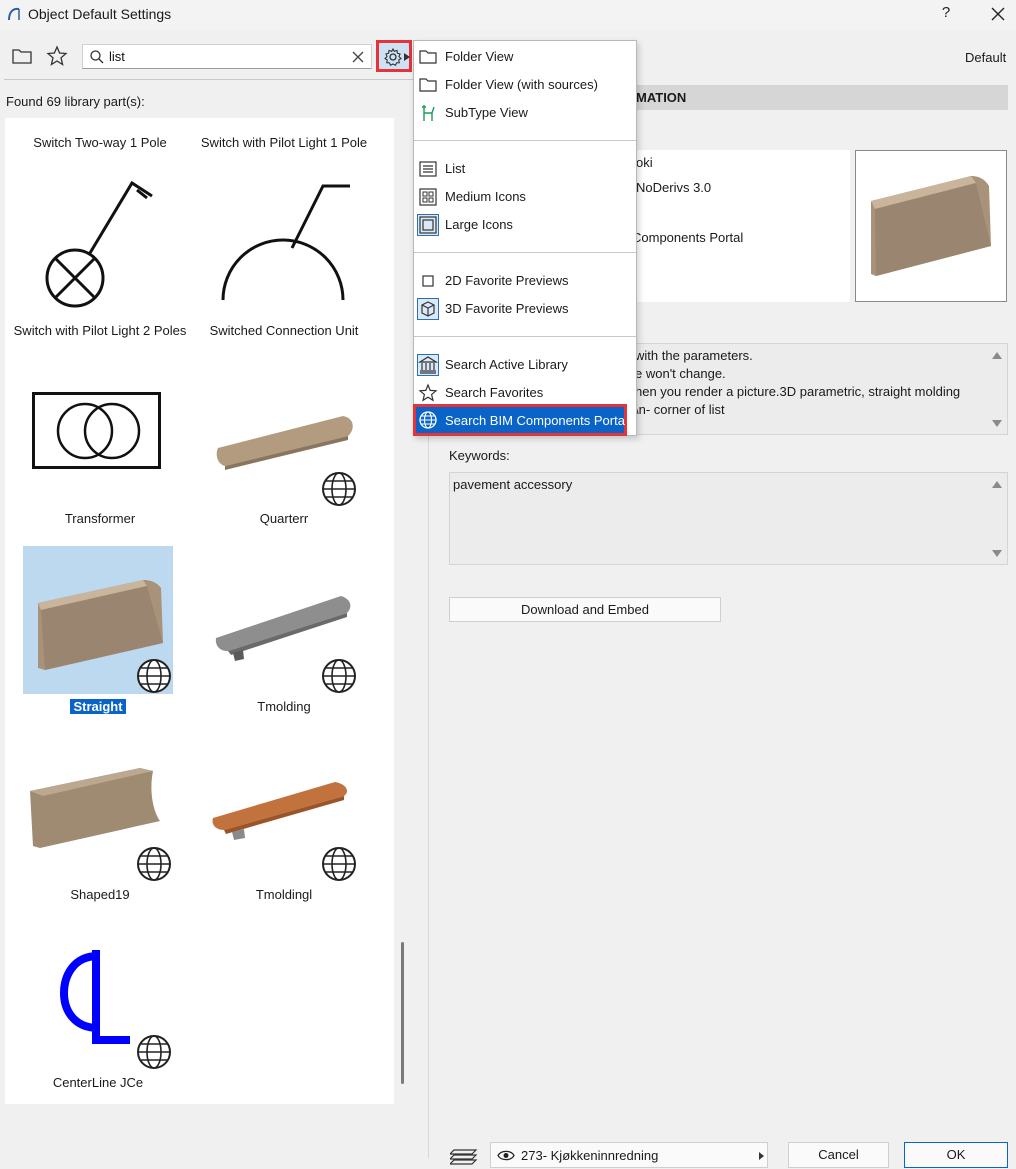  Describe the element at coordinates (479, 224) in the screenshot. I see `menu-item-label: Large Icons` at that location.